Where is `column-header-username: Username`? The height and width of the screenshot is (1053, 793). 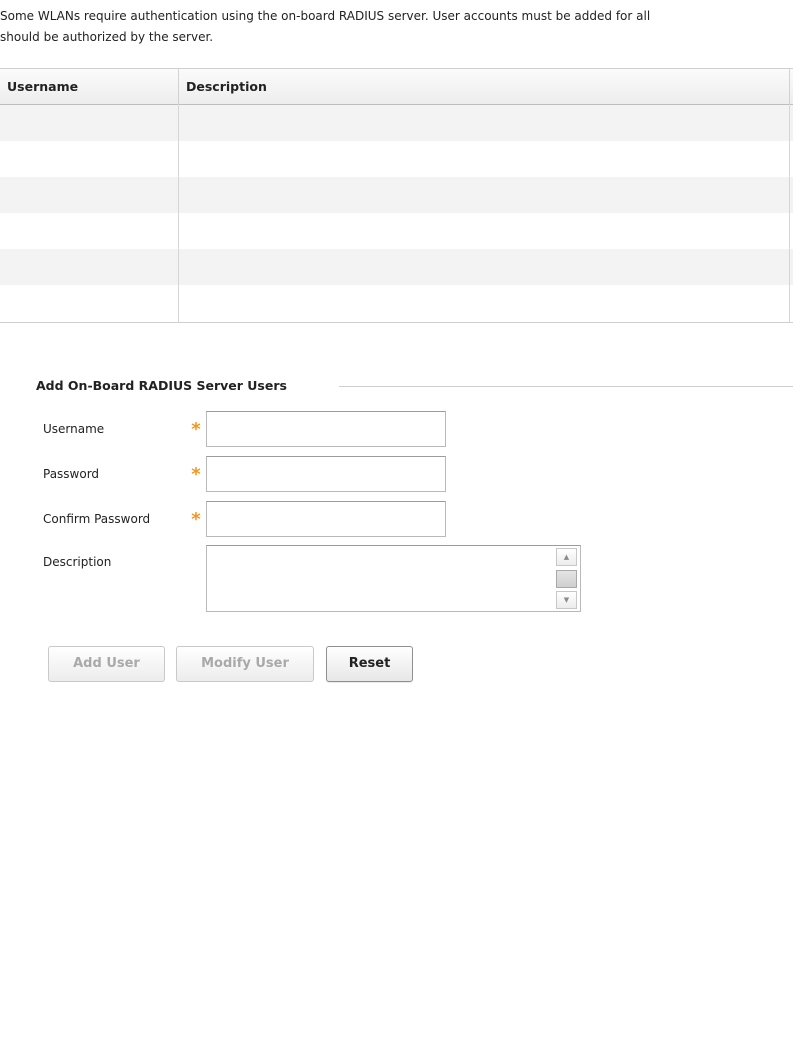 column-header-username: Username is located at coordinates (89, 87).